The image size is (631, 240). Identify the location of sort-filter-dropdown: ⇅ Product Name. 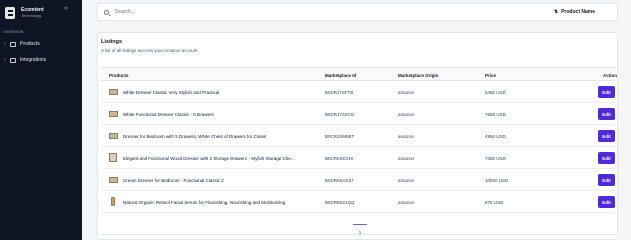
(574, 12).